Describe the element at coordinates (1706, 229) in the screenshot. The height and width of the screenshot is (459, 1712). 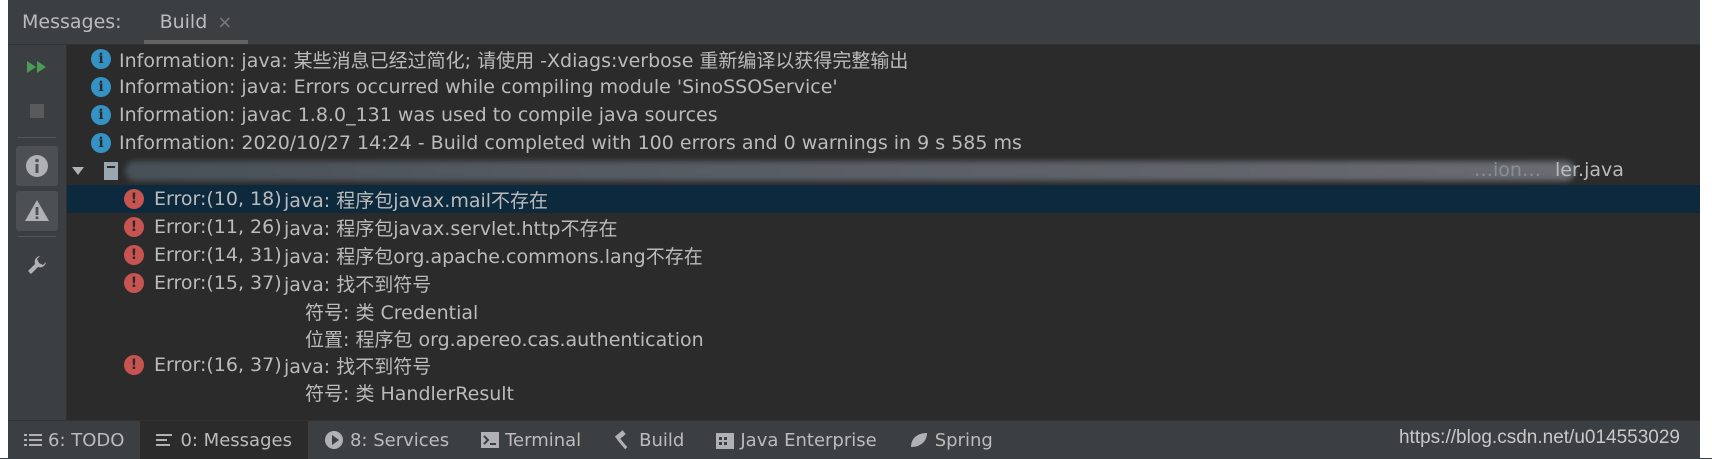
I see `right-frame-border` at that location.